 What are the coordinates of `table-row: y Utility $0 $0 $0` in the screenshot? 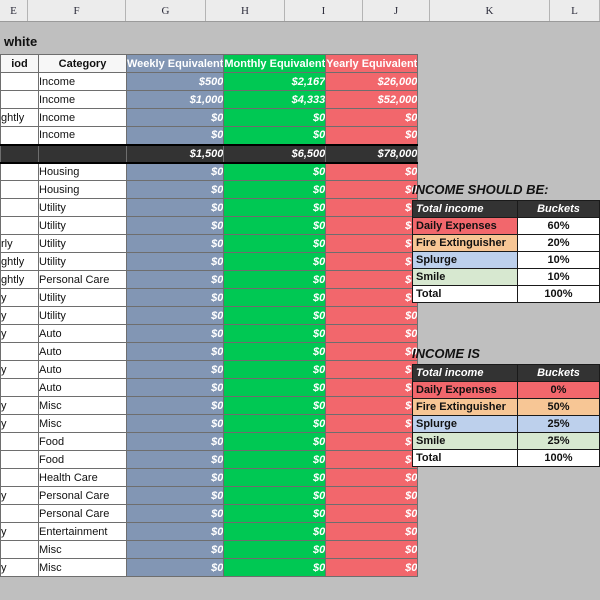 It's located at (209, 315).